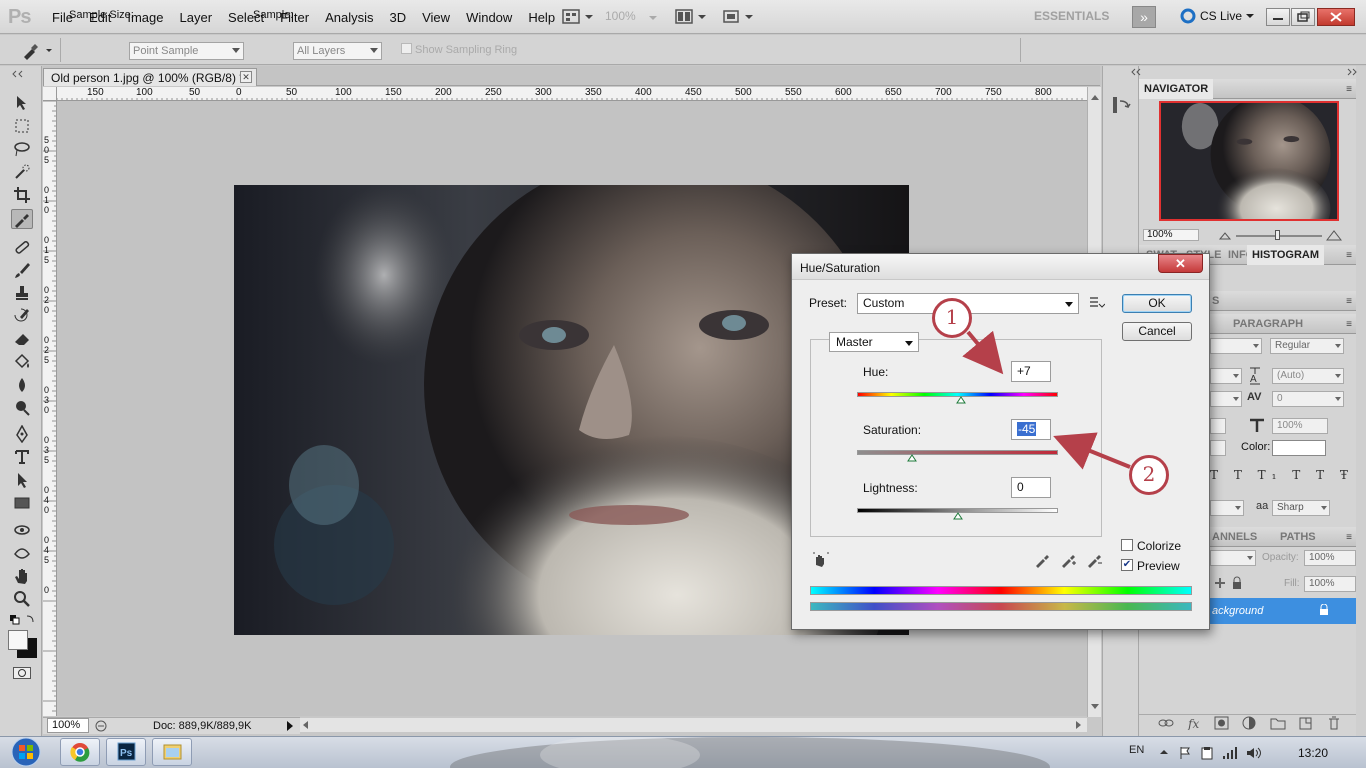 Image resolution: width=1366 pixels, height=768 pixels. What do you see at coordinates (80, 752) in the screenshot?
I see `taskbar-chrome` at bounding box center [80, 752].